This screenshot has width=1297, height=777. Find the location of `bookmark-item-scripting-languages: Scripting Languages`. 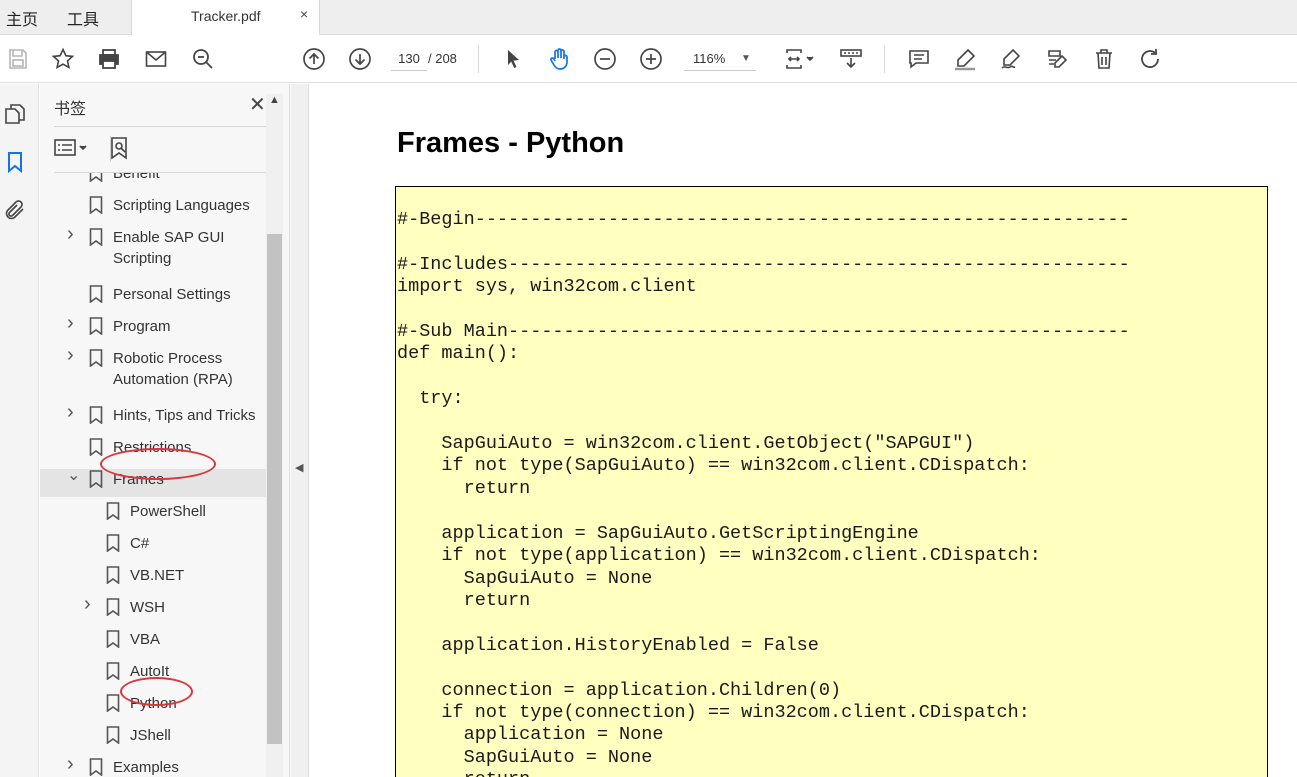

bookmark-item-scripting-languages: Scripting Languages is located at coordinates (153, 209).